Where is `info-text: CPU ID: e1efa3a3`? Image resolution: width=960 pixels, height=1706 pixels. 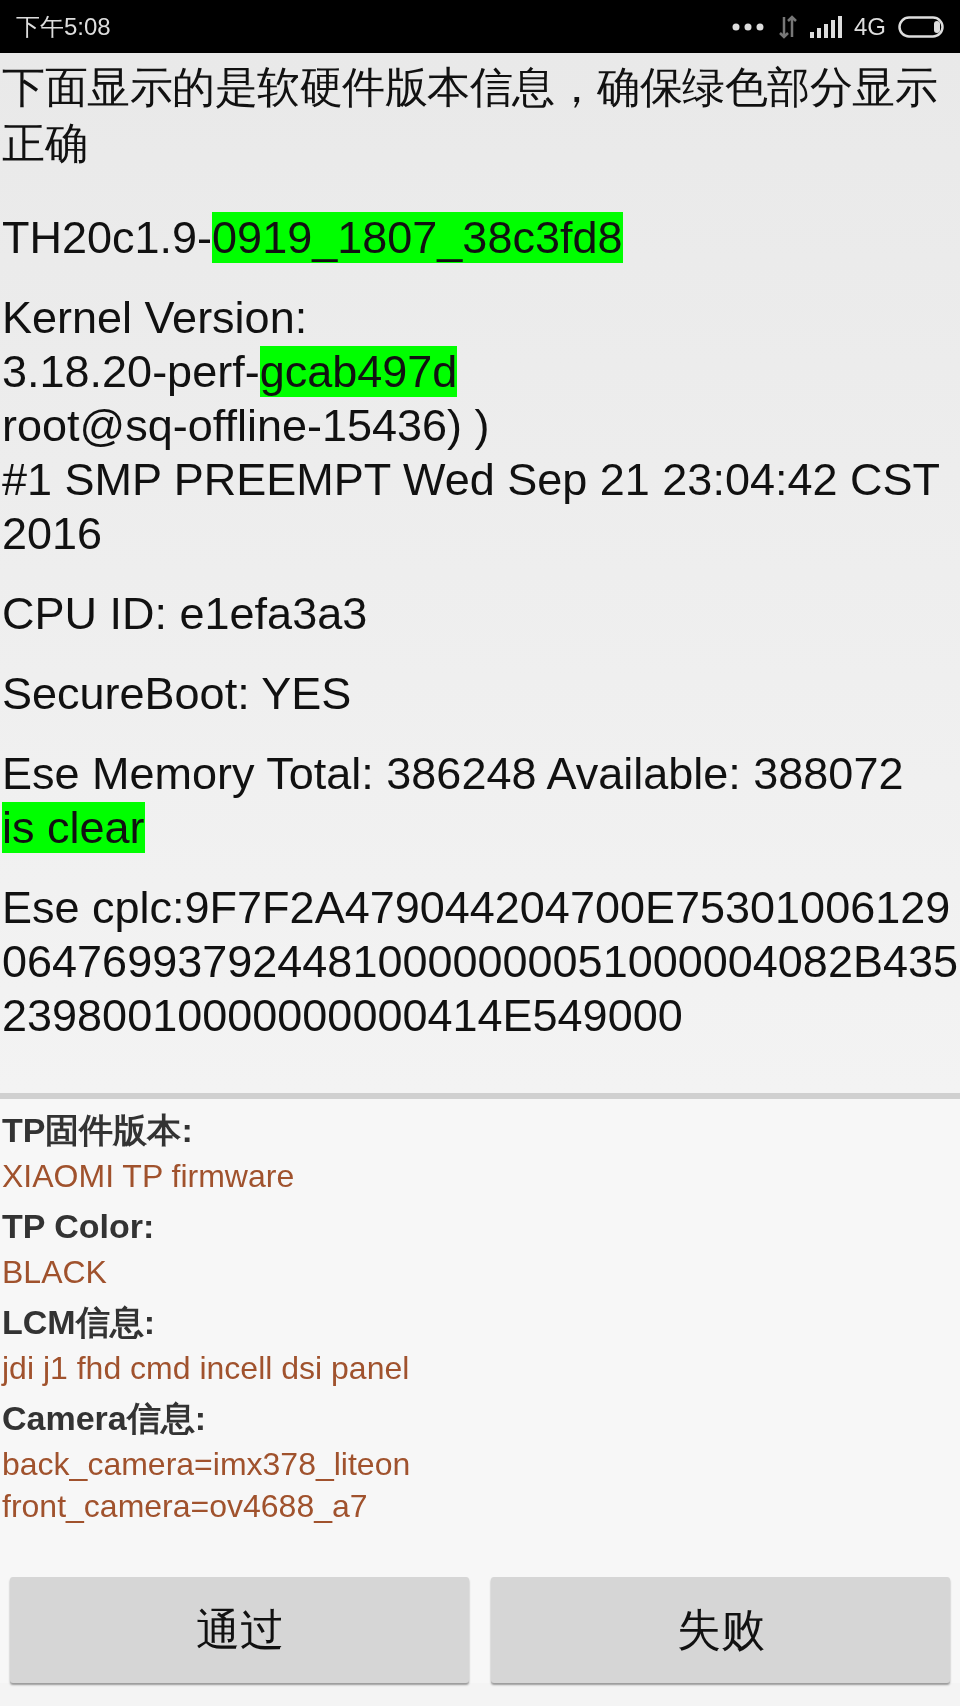 info-text: CPU ID: e1efa3a3 is located at coordinates (185, 613).